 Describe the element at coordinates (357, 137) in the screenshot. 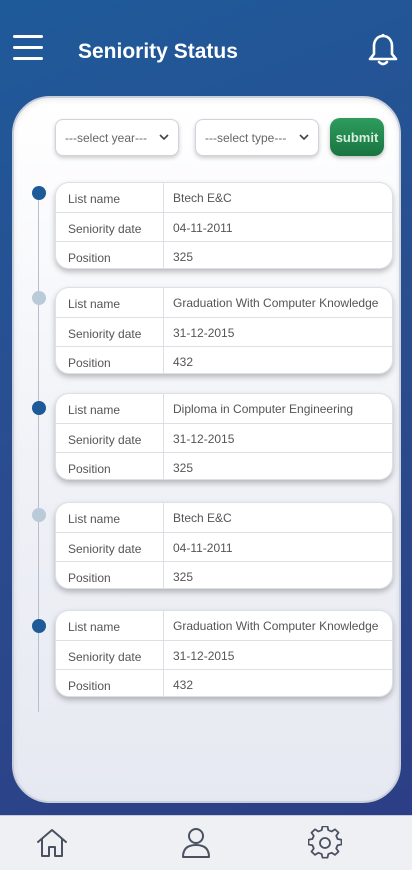

I see `submit-button: submit` at that location.